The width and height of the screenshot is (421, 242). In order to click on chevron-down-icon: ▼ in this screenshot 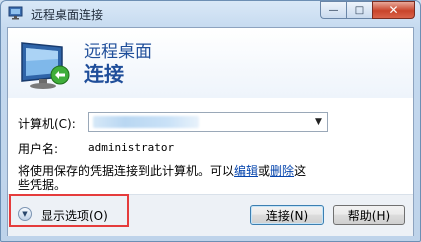, I will do `click(318, 122)`.